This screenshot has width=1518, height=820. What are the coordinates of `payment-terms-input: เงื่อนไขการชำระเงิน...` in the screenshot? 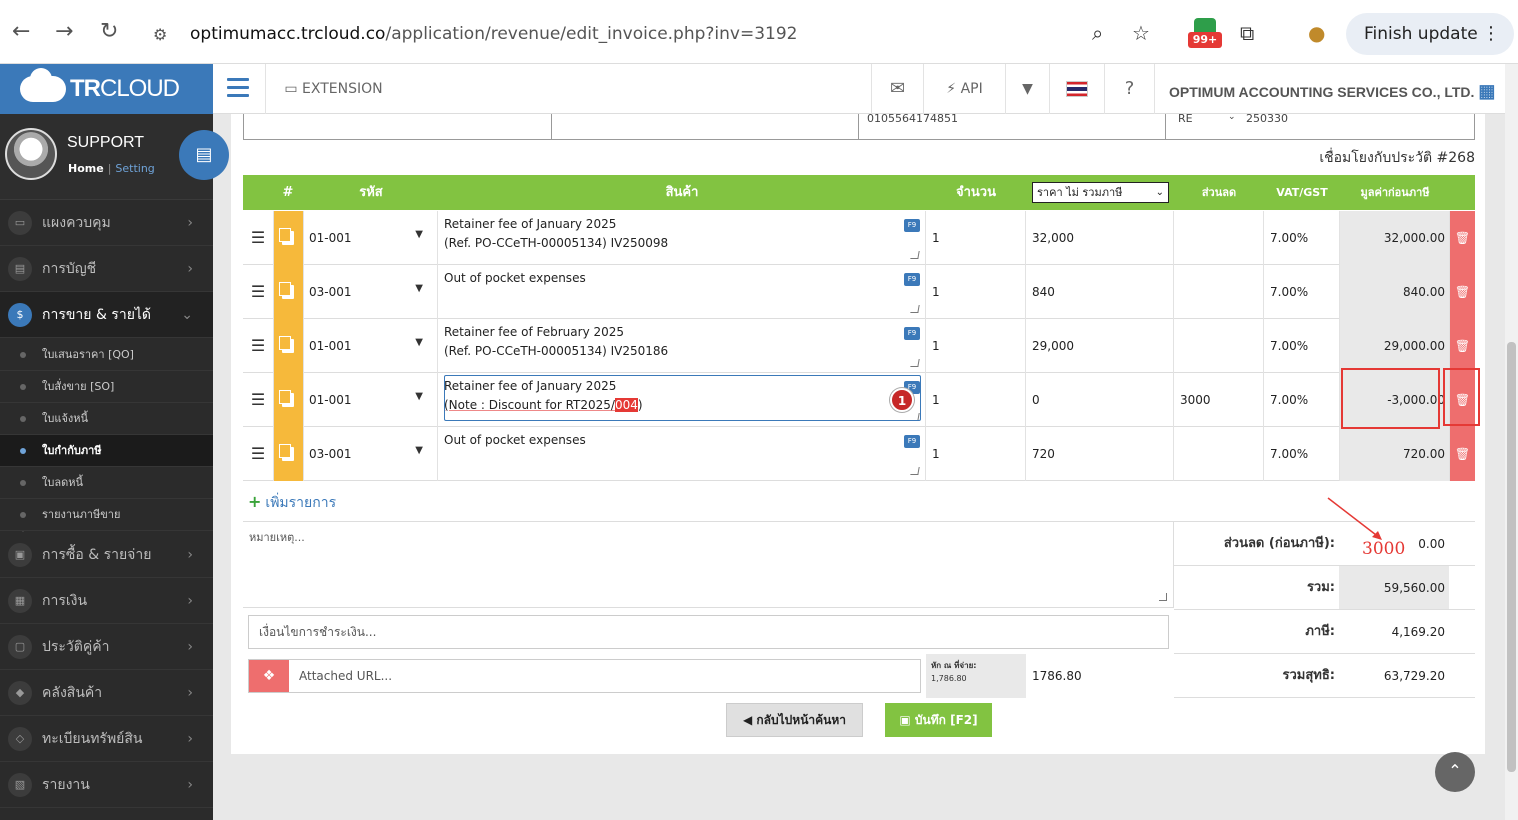 It's located at (708, 632).